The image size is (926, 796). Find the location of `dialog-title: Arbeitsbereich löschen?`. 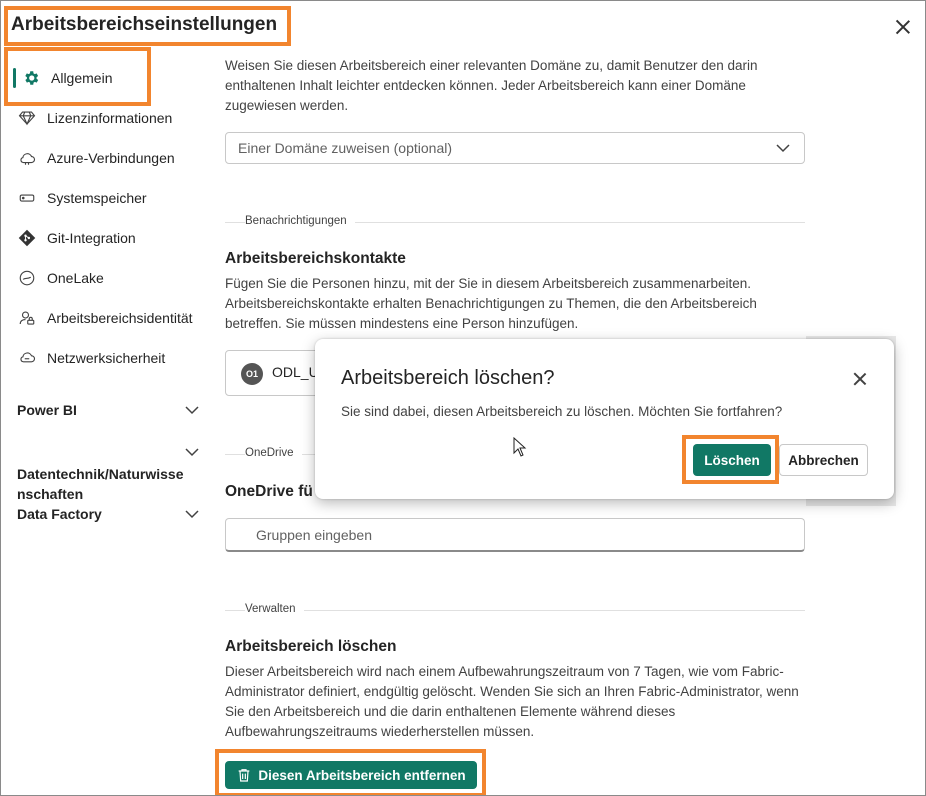

dialog-title: Arbeitsbereich löschen? is located at coordinates (448, 378).